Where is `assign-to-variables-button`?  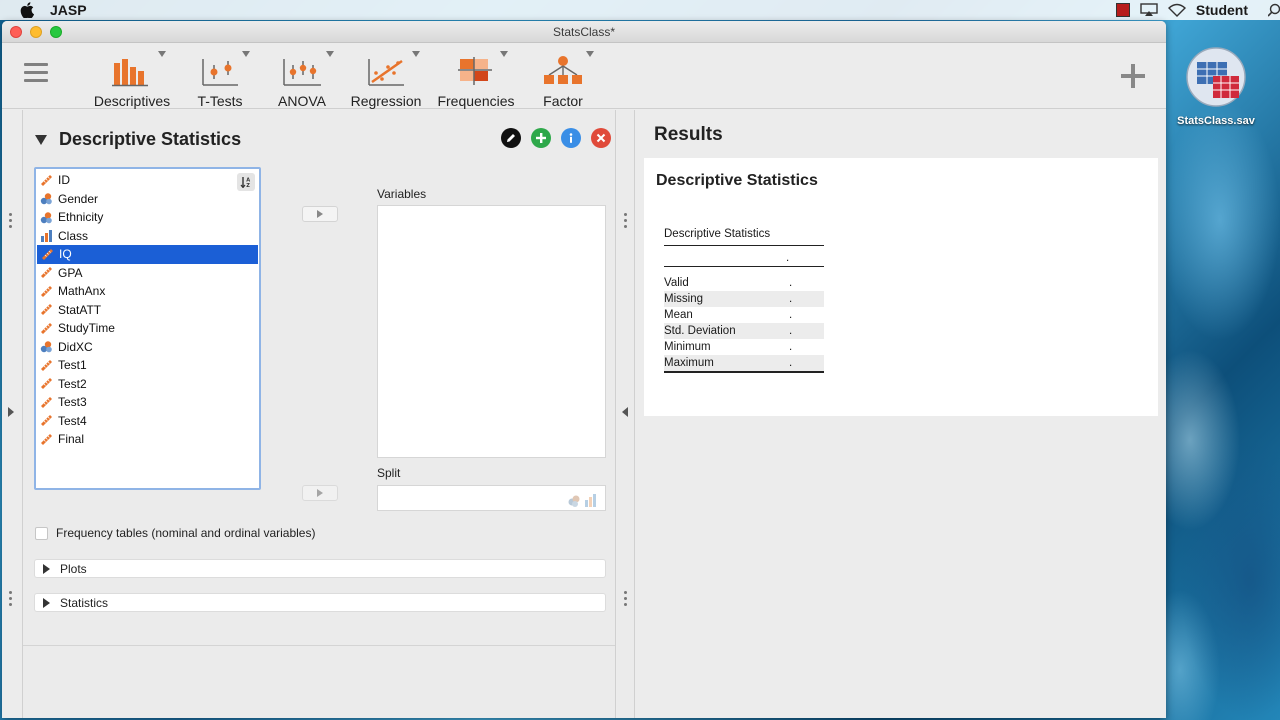 assign-to-variables-button is located at coordinates (320, 214).